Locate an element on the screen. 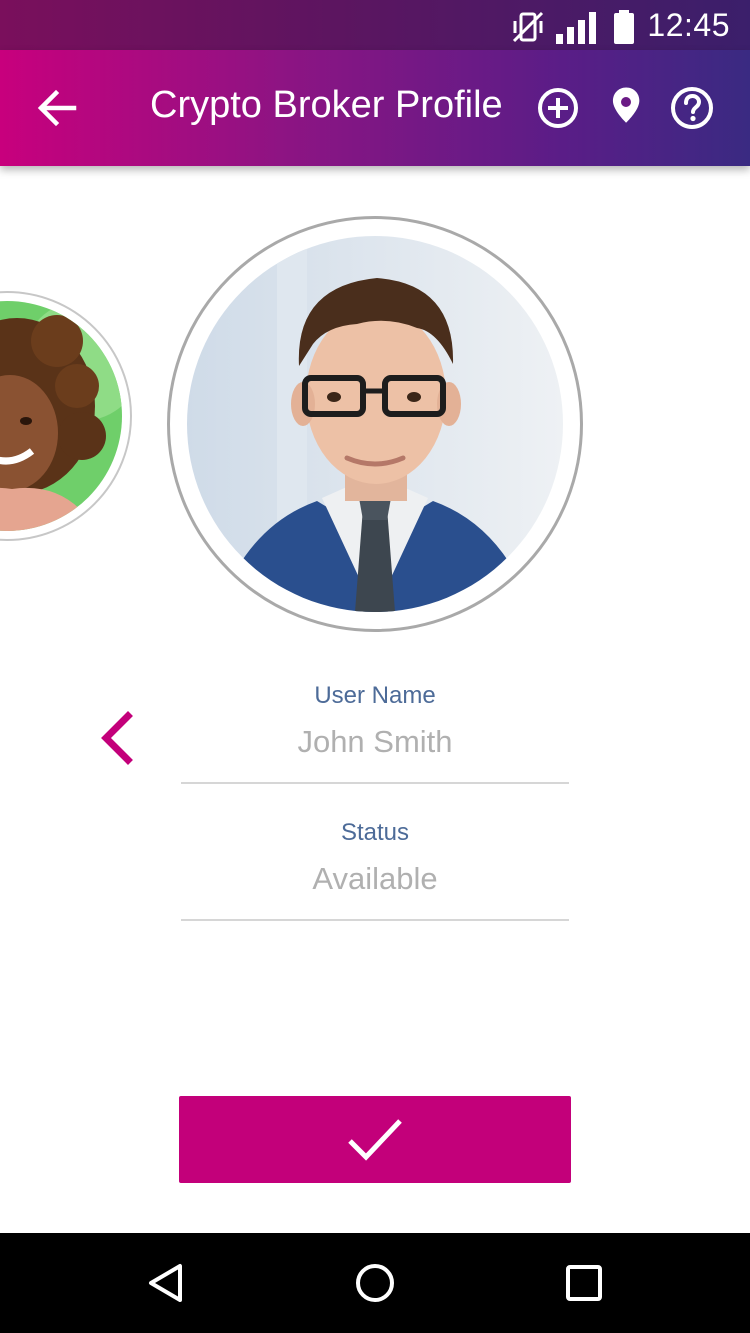 The height and width of the screenshot is (1333, 750). previous-profile-avatar is located at coordinates (66, 416).